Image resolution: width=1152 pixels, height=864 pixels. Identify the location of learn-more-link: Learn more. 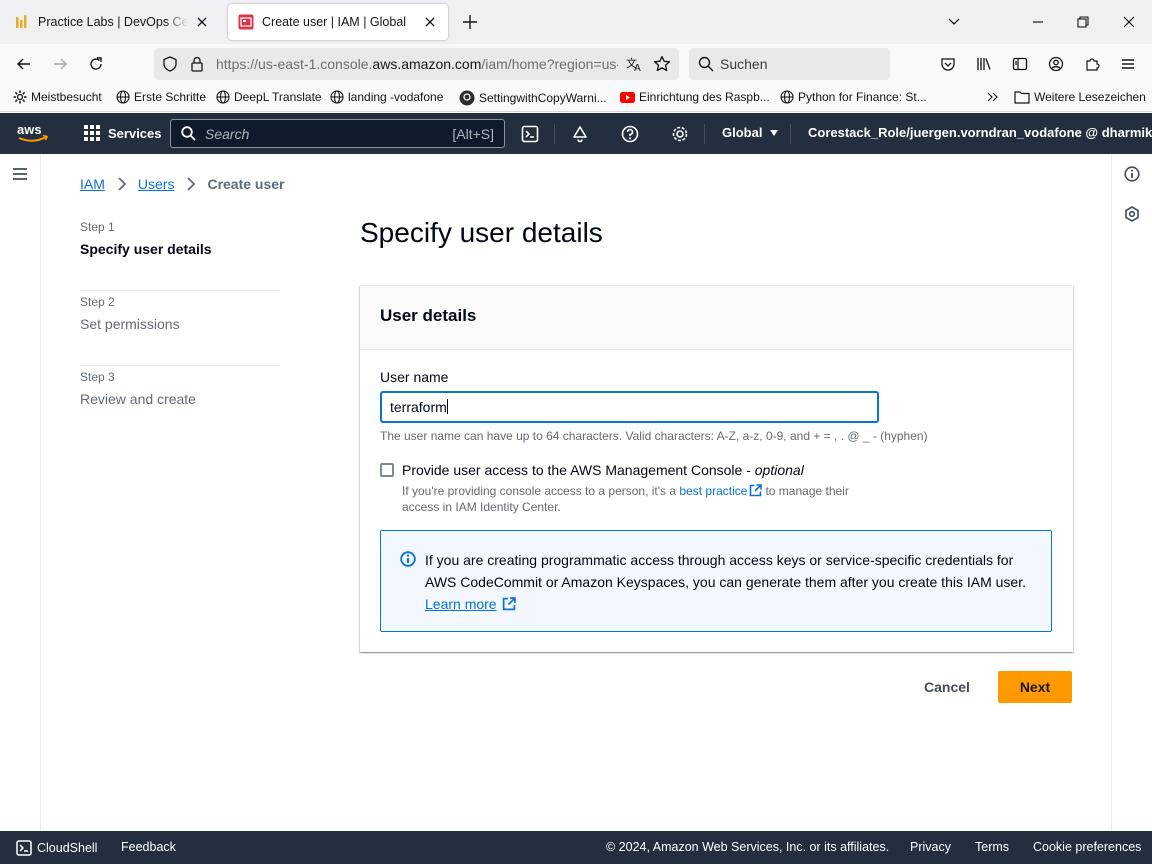
(461, 604).